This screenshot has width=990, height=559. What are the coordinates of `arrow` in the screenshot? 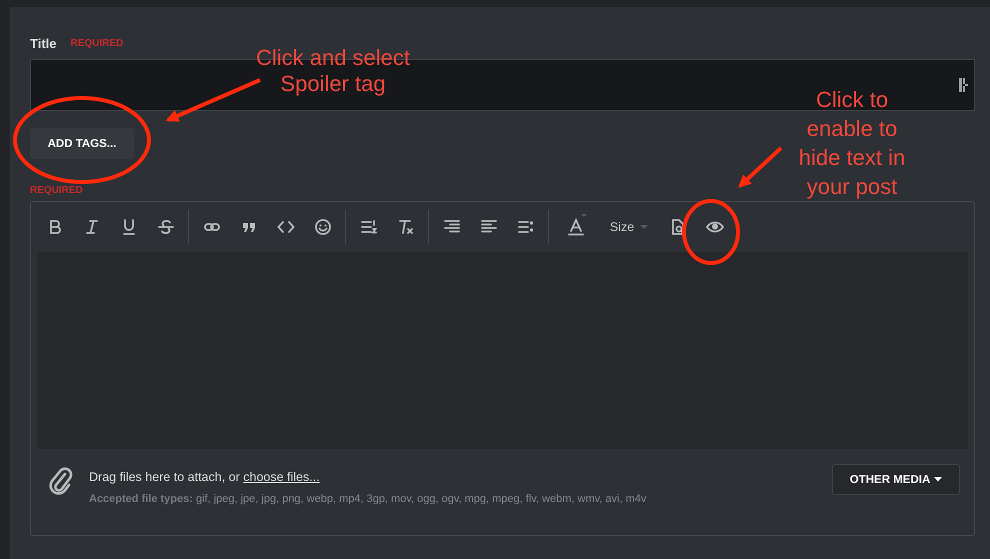 It's located at (760, 167).